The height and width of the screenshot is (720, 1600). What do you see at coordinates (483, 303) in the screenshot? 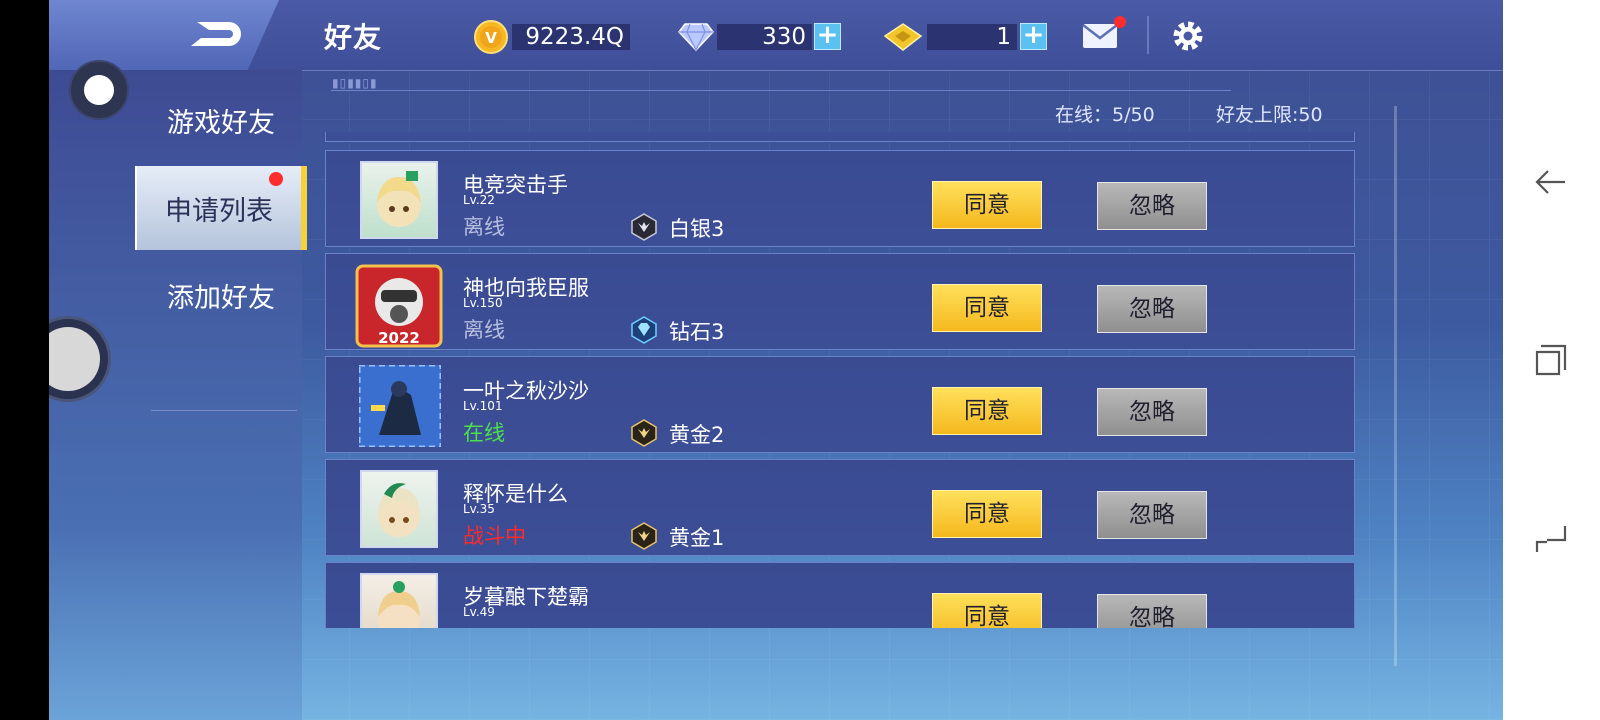
I see `friend-level: Lv.150` at bounding box center [483, 303].